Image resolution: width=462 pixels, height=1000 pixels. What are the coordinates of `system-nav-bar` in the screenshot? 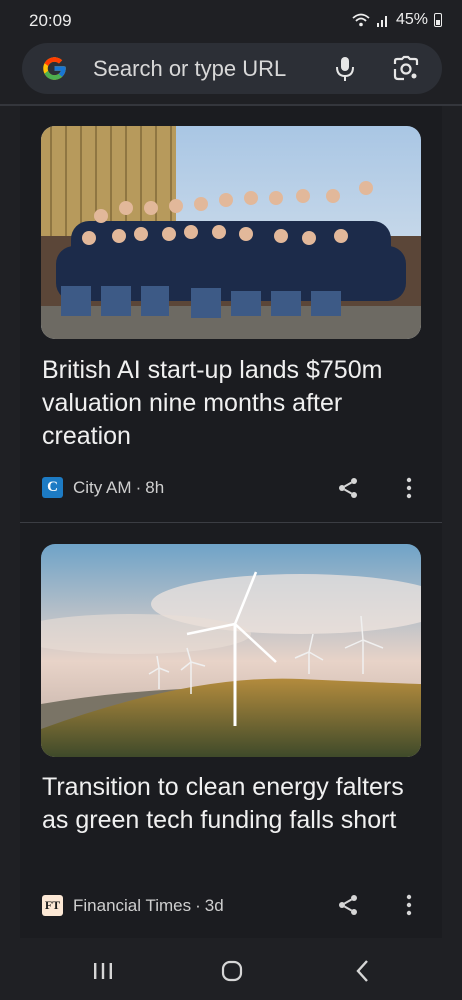 It's located at (231, 969).